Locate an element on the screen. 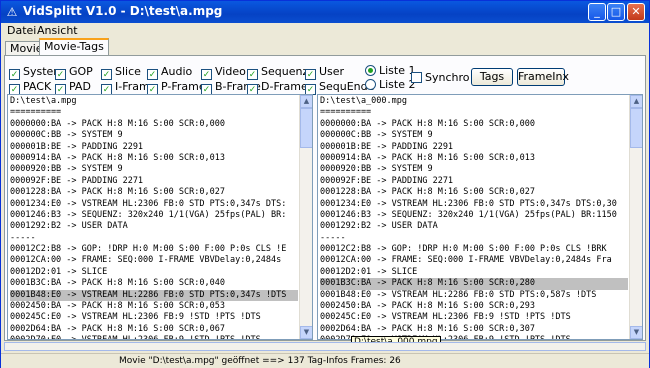 Image resolution: width=650 pixels, height=368 pixels. filter-sequende: ✓ SequEnde is located at coordinates (339, 87).